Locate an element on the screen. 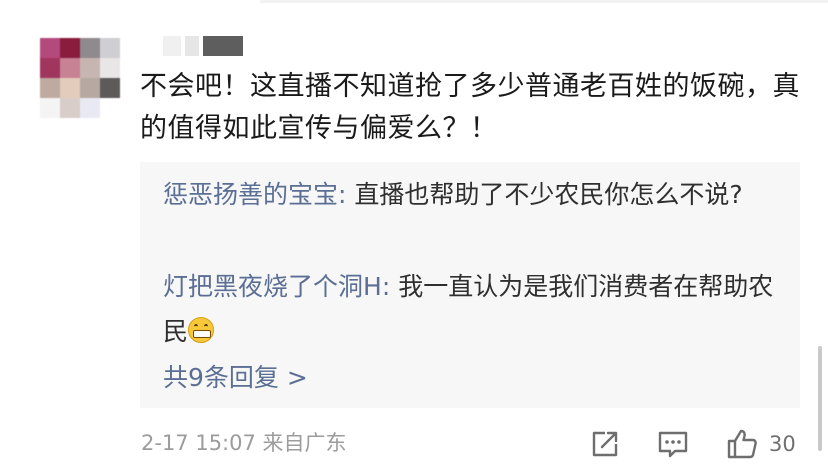 The height and width of the screenshot is (471, 828). comment-time: 2-17 15:07 is located at coordinates (198, 443).